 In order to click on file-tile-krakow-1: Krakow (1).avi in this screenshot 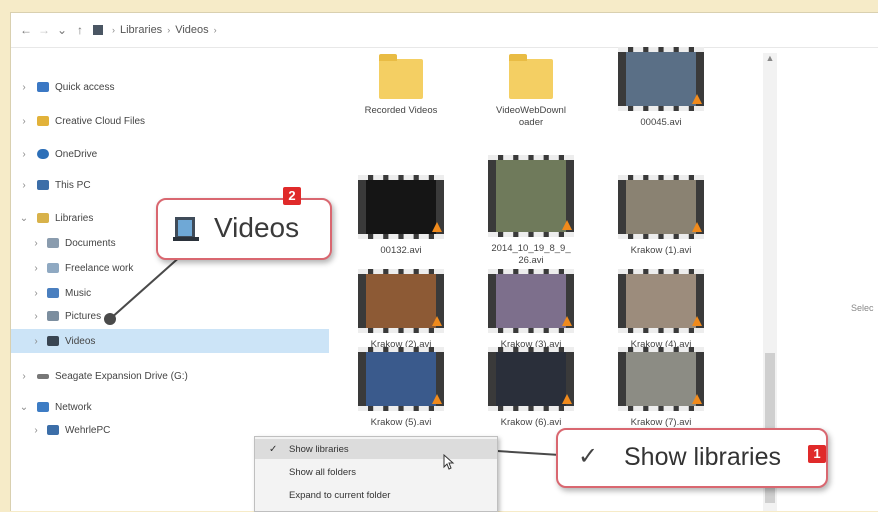, I will do `click(661, 216)`.